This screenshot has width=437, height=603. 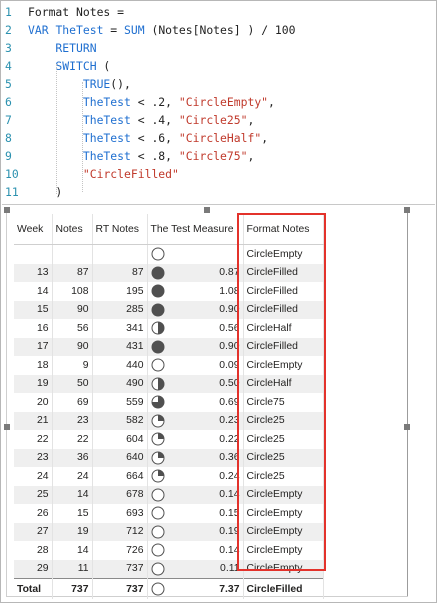 What do you see at coordinates (120, 365) in the screenshot?
I see `rt-notes-cell: 440` at bounding box center [120, 365].